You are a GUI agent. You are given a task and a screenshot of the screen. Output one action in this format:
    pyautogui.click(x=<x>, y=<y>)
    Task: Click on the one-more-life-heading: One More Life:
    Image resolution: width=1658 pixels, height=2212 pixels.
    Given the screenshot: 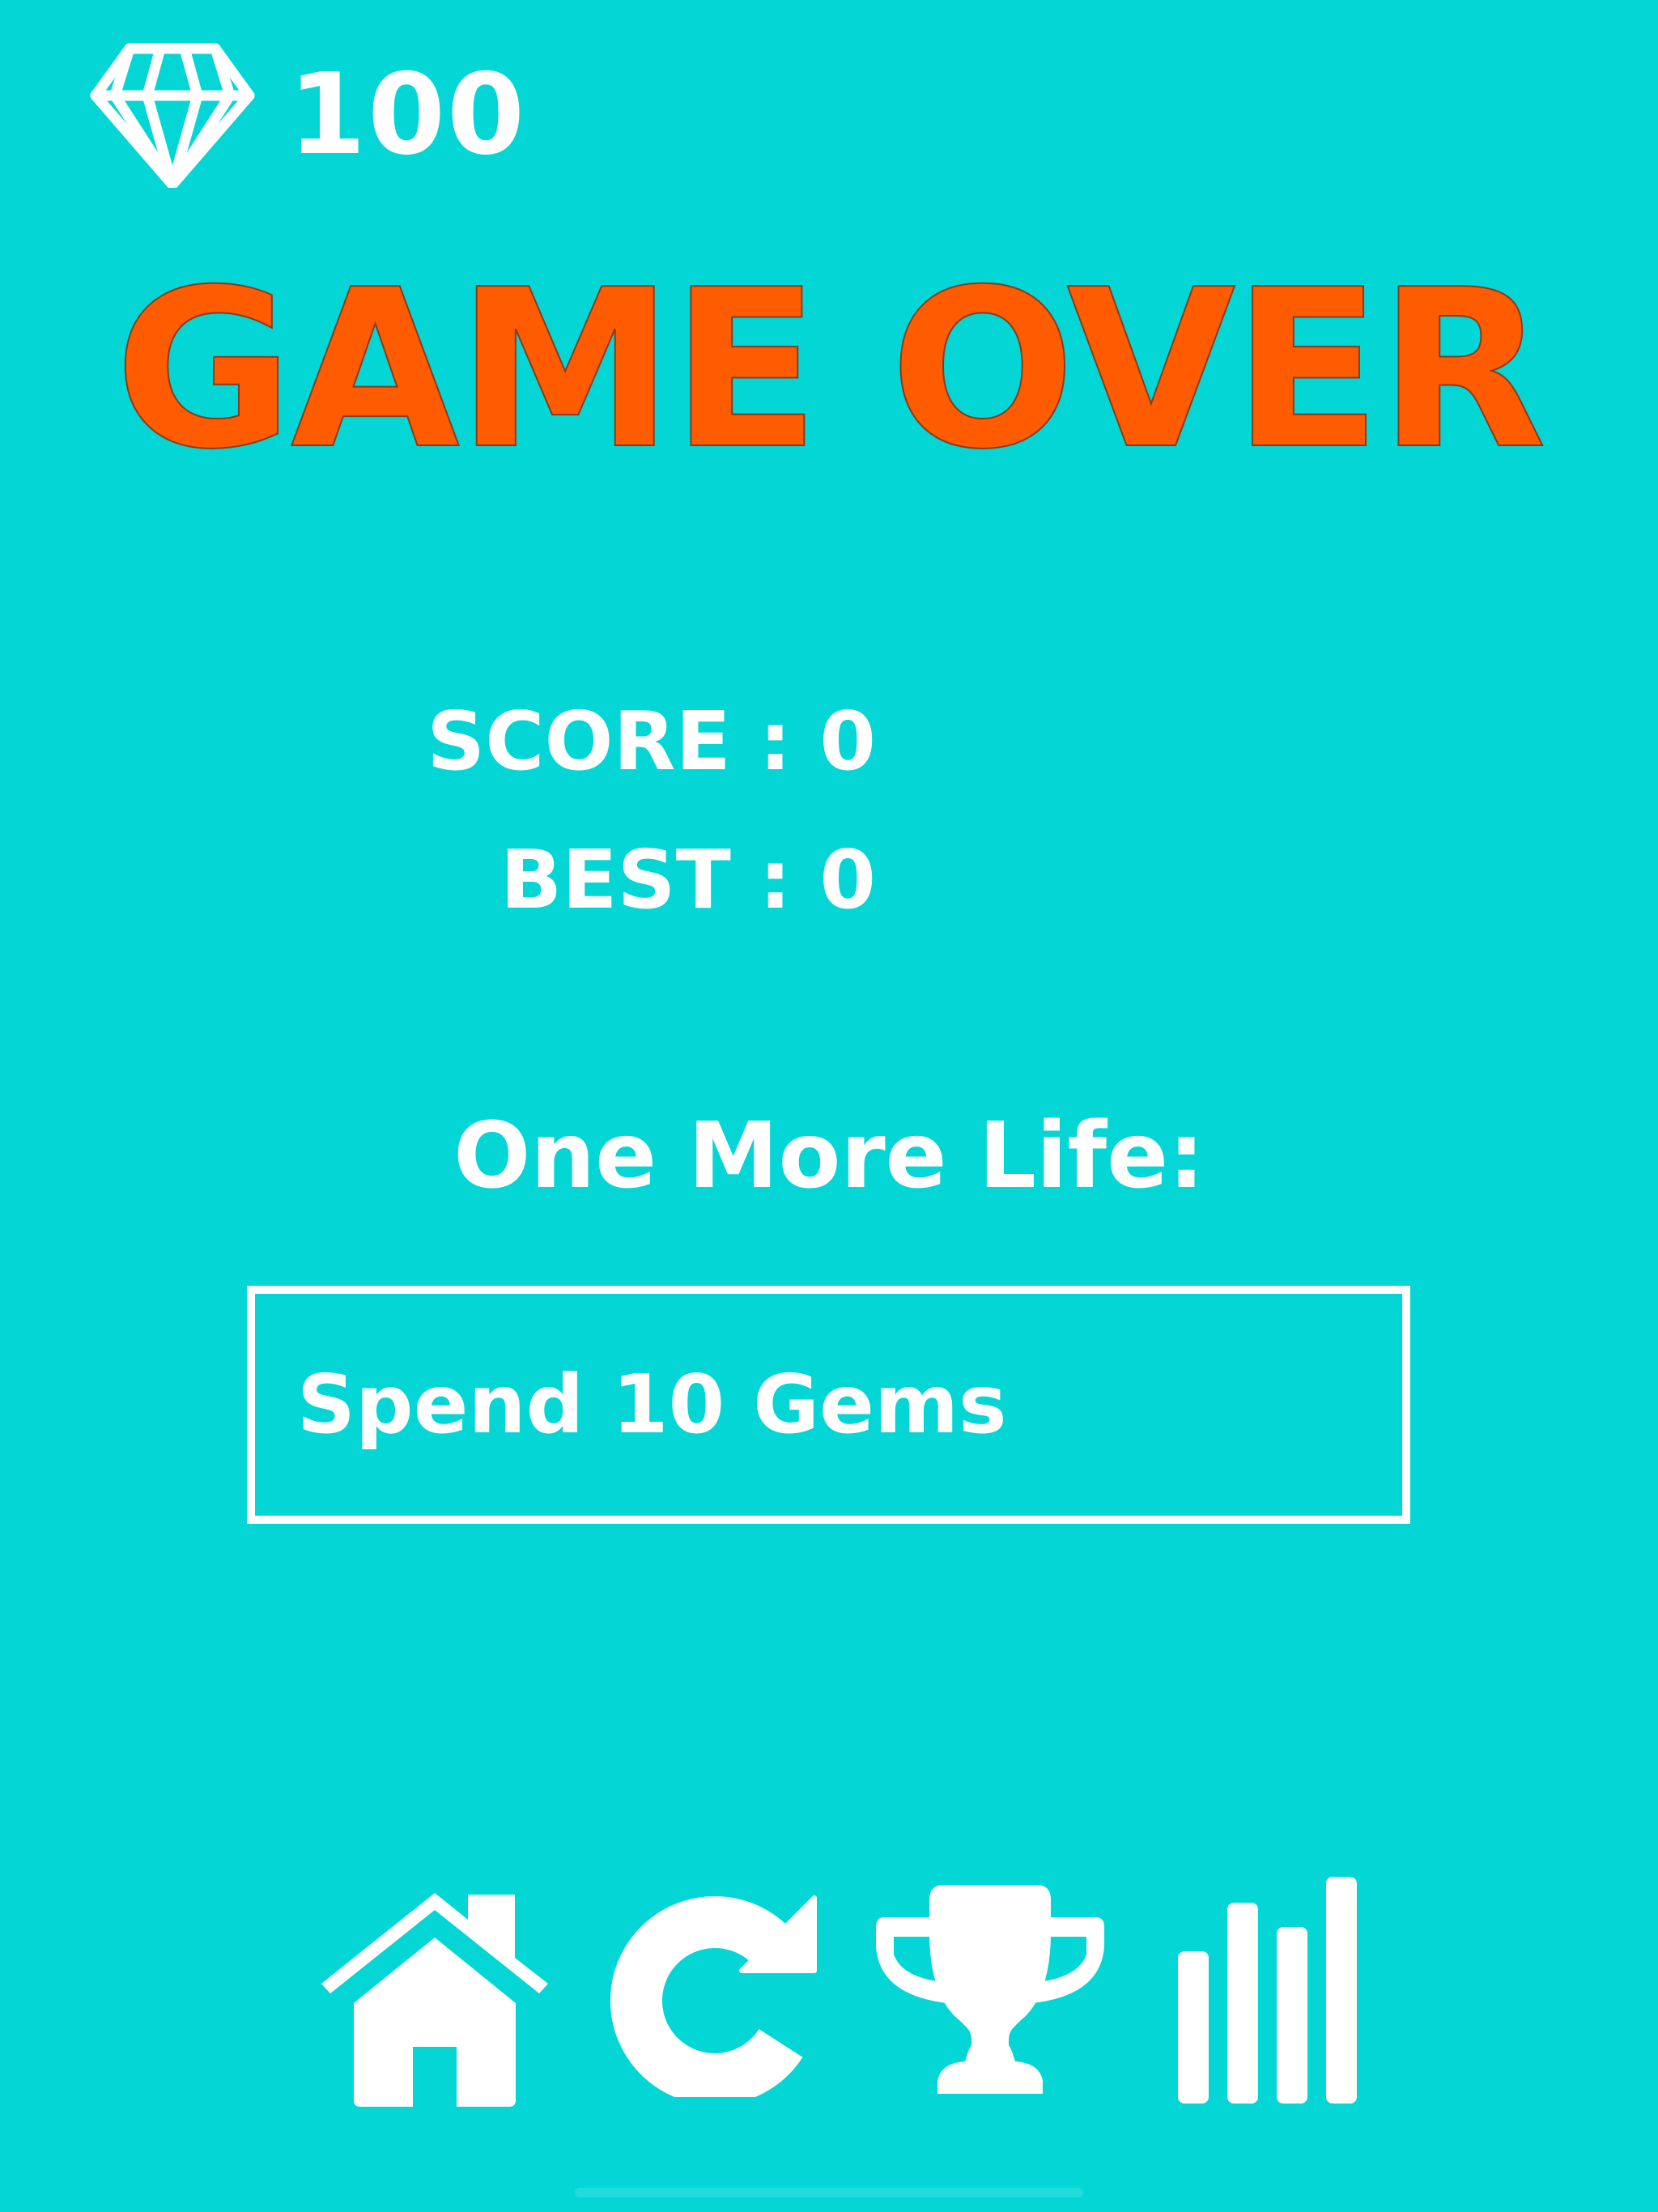 What is the action you would take?
    pyautogui.click(x=829, y=1156)
    